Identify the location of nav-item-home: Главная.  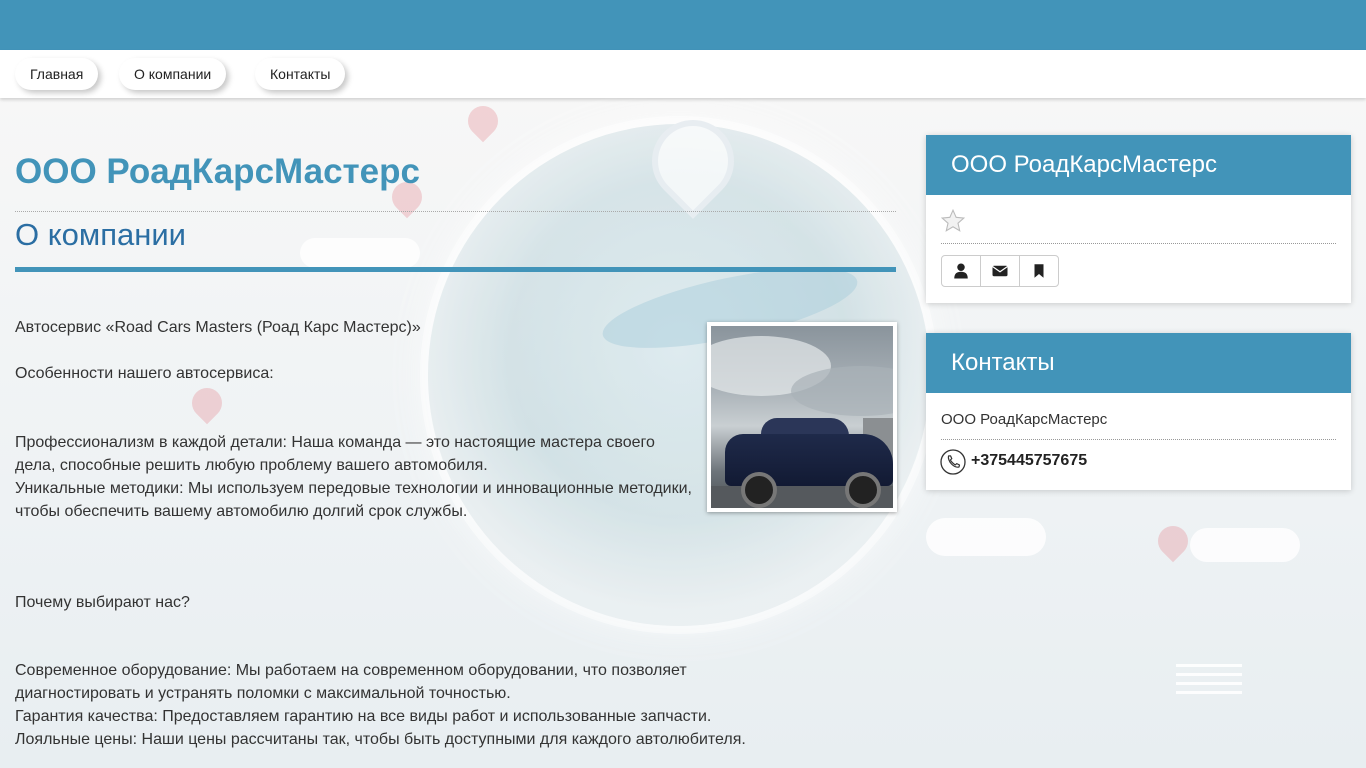
(57, 74).